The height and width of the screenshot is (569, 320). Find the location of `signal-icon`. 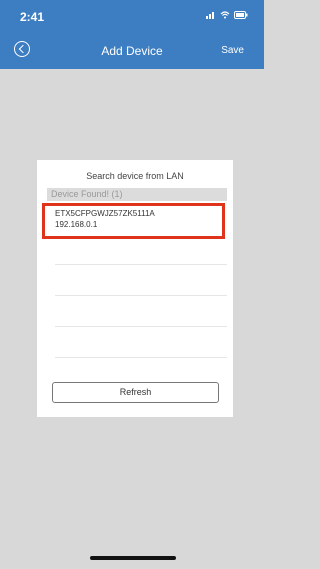

signal-icon is located at coordinates (210, 15).